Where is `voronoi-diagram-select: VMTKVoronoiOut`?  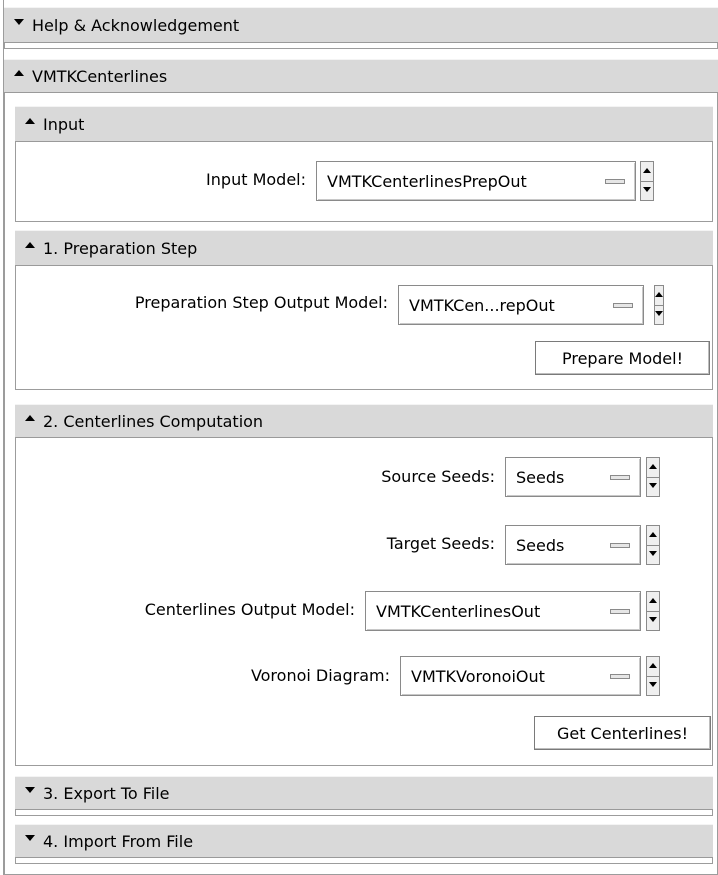 voronoi-diagram-select: VMTKVoronoiOut is located at coordinates (520, 676).